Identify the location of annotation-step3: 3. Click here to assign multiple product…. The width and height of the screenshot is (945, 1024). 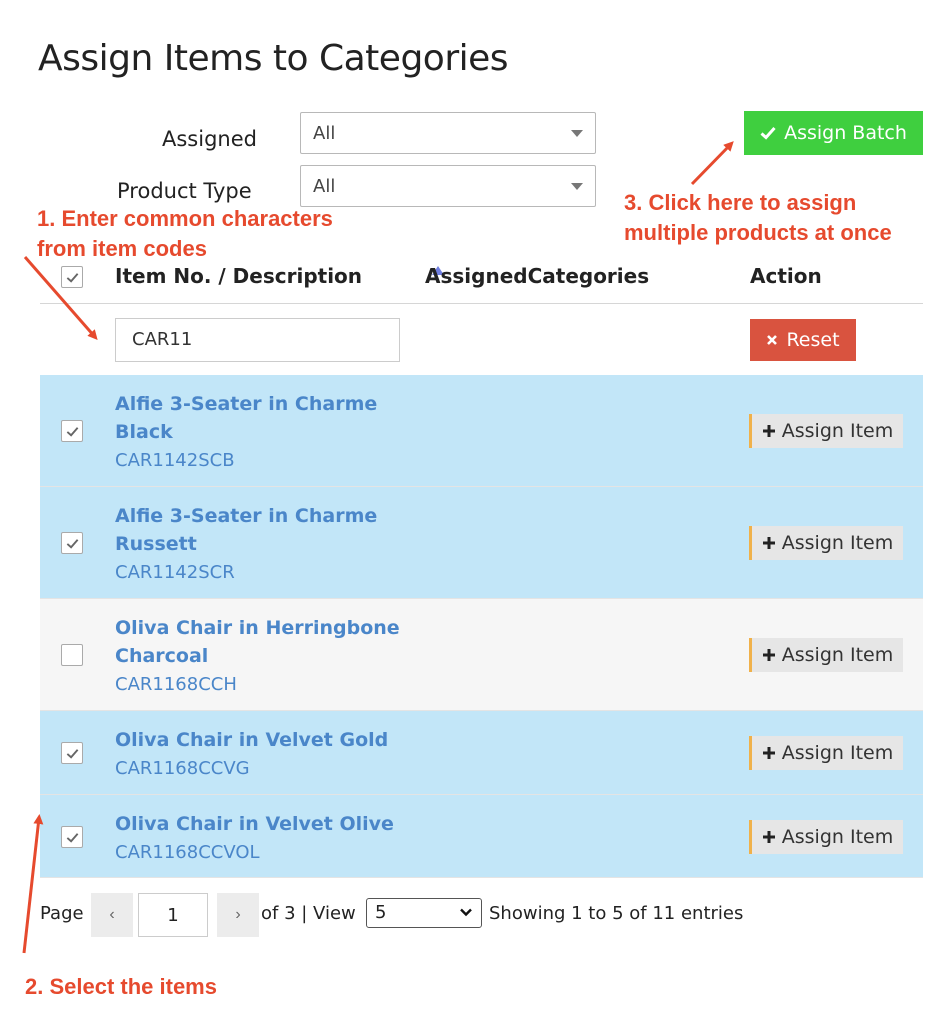
(758, 217).